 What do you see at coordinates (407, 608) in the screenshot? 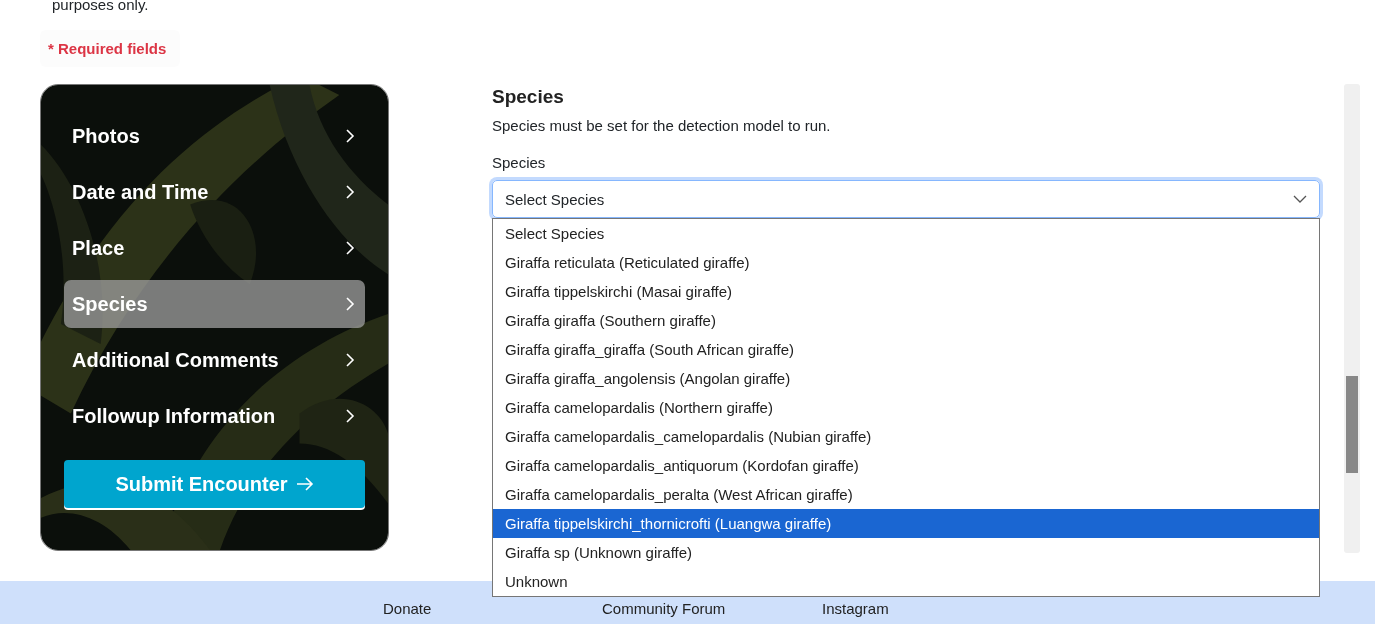
I see `footer-link: Donate` at bounding box center [407, 608].